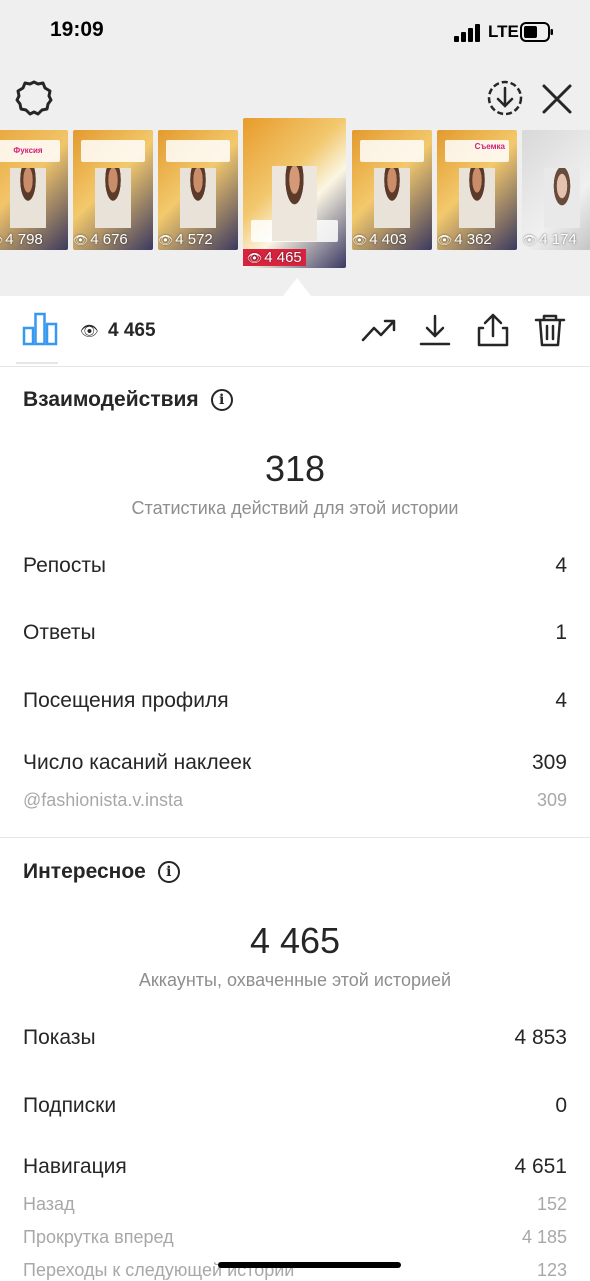 The height and width of the screenshot is (1281, 590). What do you see at coordinates (503, 31) in the screenshot?
I see `network-label: LTE` at bounding box center [503, 31].